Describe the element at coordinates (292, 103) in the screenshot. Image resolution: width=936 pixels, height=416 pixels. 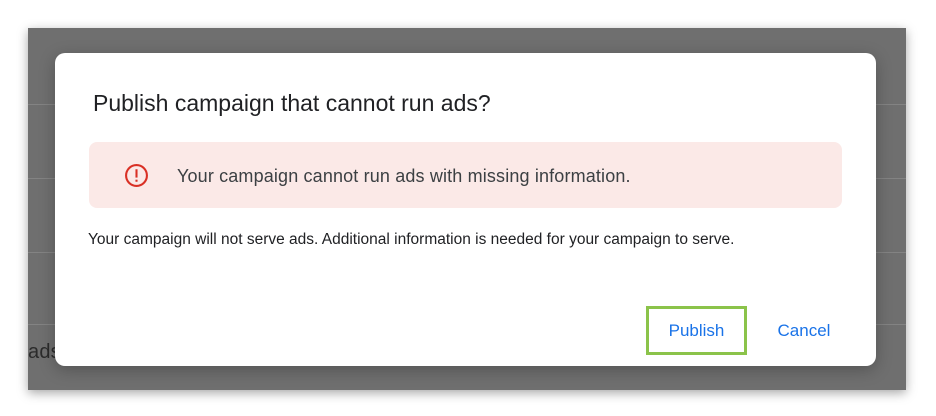
I see `dialog-title: Publish campaign that cannot run ads?` at that location.